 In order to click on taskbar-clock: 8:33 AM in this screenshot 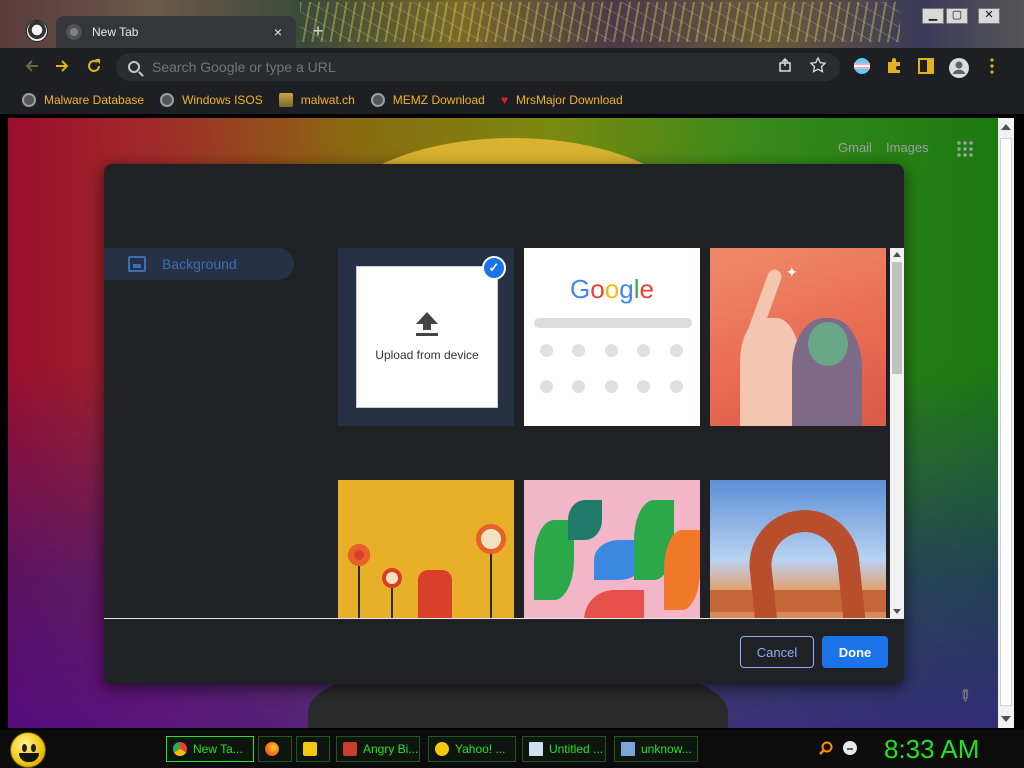, I will do `click(932, 749)`.